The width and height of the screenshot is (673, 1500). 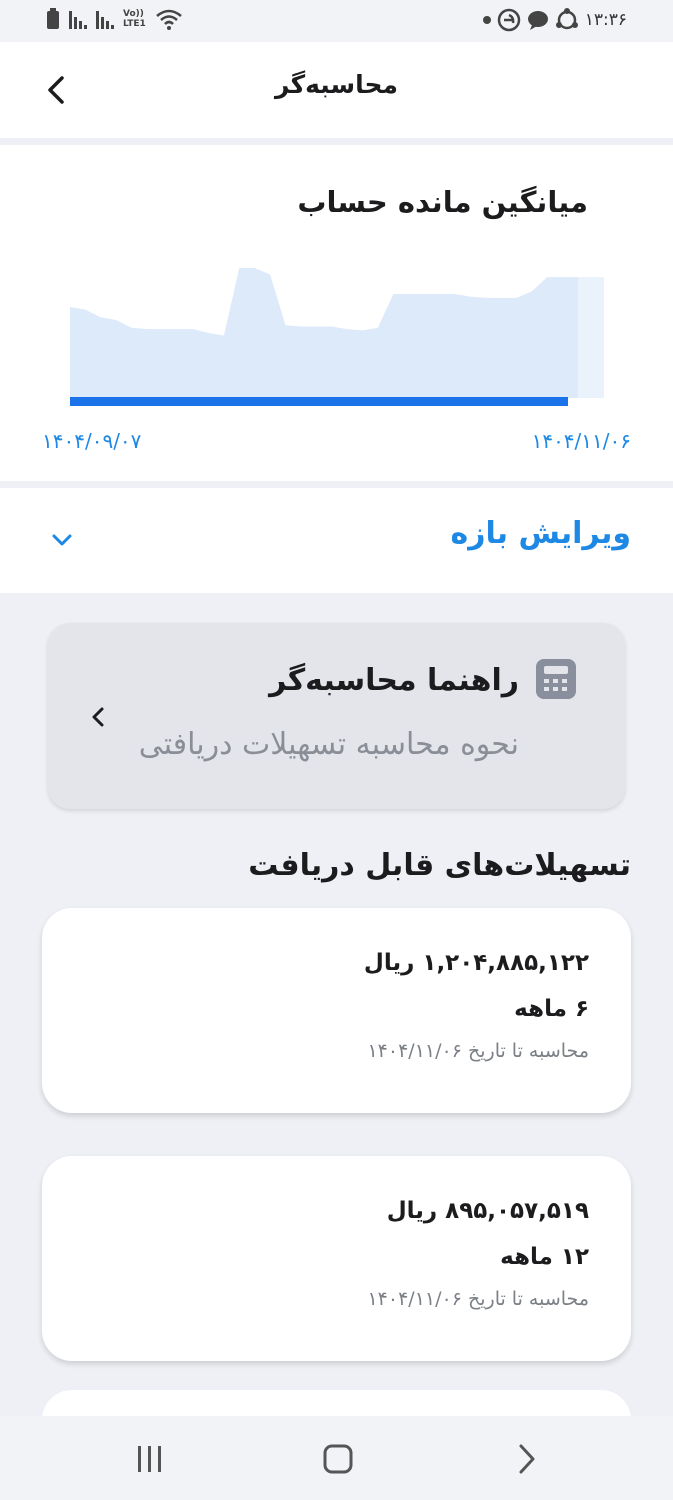 What do you see at coordinates (92, 441) in the screenshot?
I see `chart-start-date: ۱۴۰۴/۰۹/۰۷` at bounding box center [92, 441].